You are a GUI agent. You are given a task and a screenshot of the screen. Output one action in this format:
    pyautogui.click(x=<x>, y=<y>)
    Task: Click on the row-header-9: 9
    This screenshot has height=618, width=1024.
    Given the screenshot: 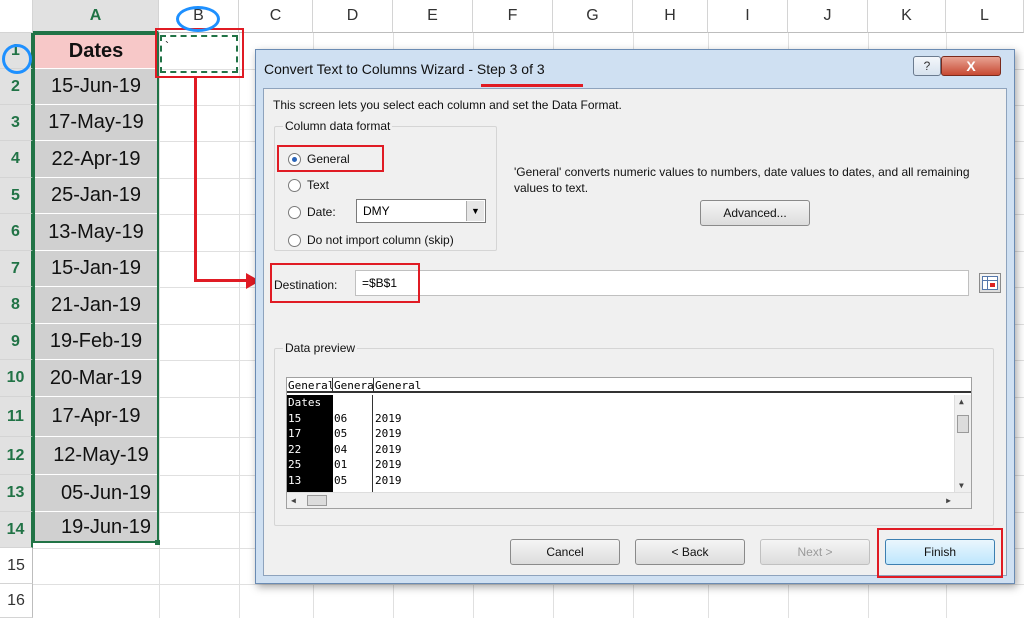 What is the action you would take?
    pyautogui.click(x=16, y=342)
    